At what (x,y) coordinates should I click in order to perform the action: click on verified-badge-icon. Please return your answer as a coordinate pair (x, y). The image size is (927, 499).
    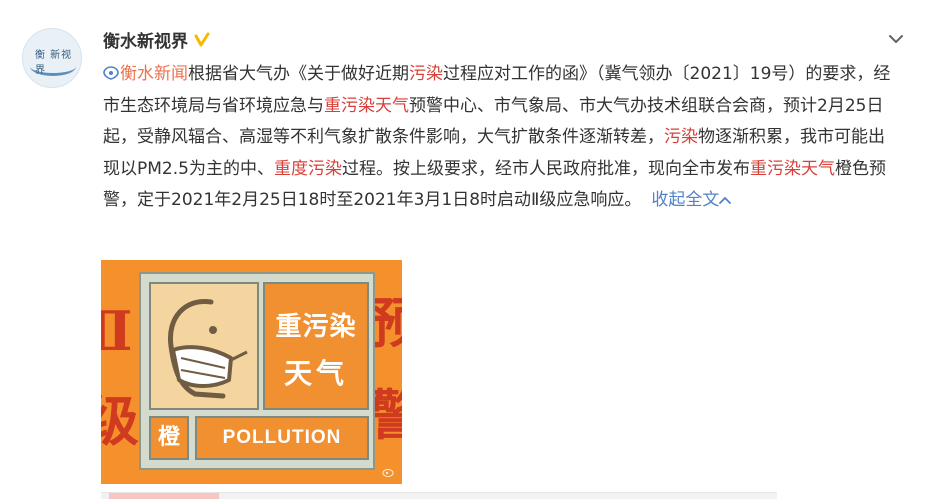
    Looking at the image, I should click on (202, 39).